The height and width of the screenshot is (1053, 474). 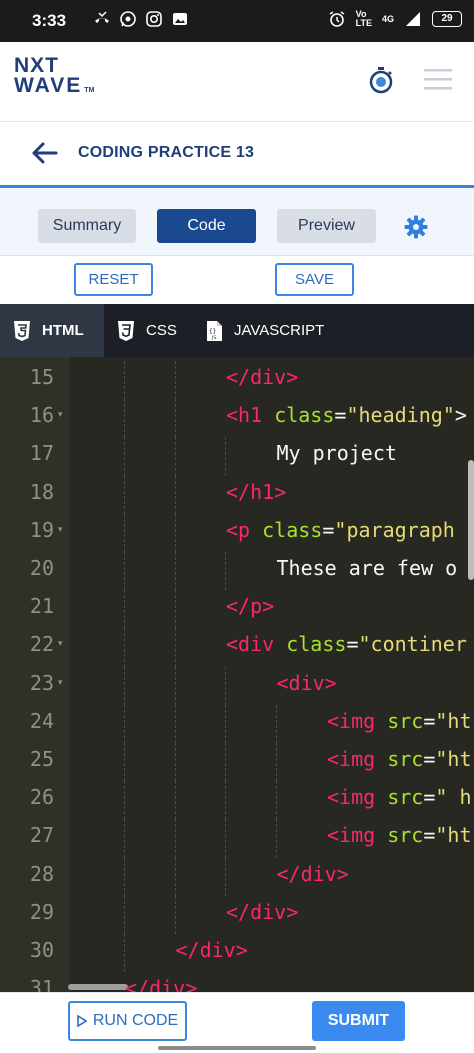 I want to click on code-line: </p>, so click(x=250, y=606).